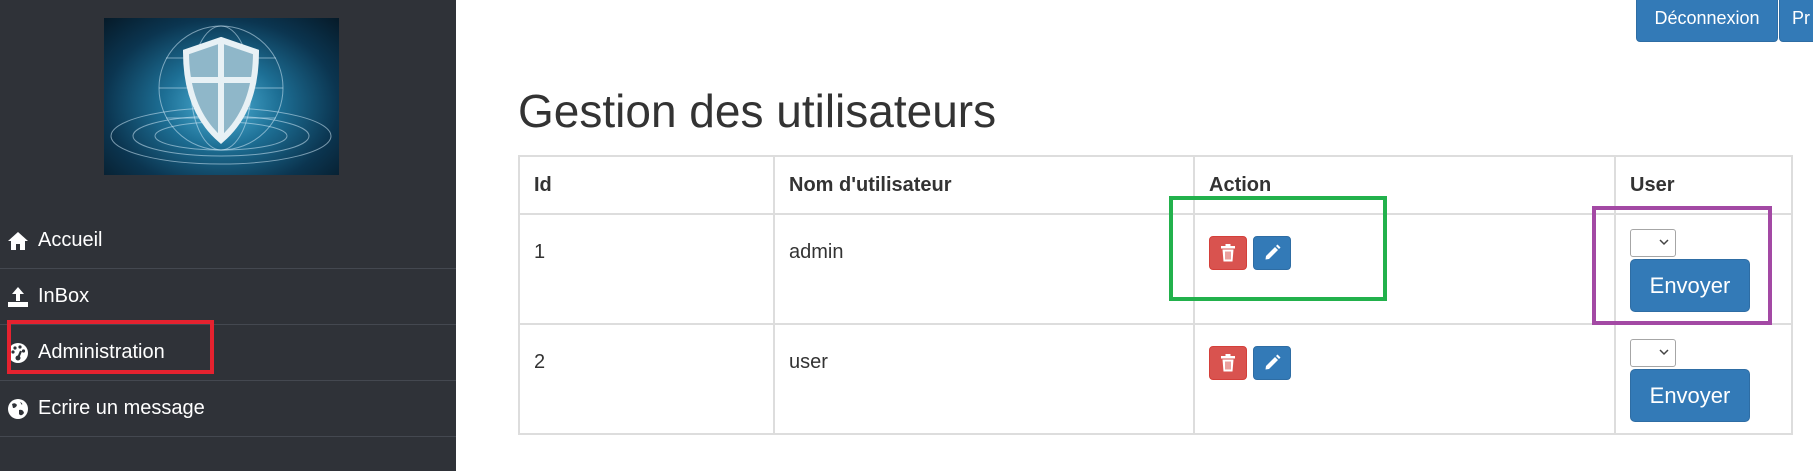  Describe the element at coordinates (646, 269) in the screenshot. I see `cell-id: 1` at that location.